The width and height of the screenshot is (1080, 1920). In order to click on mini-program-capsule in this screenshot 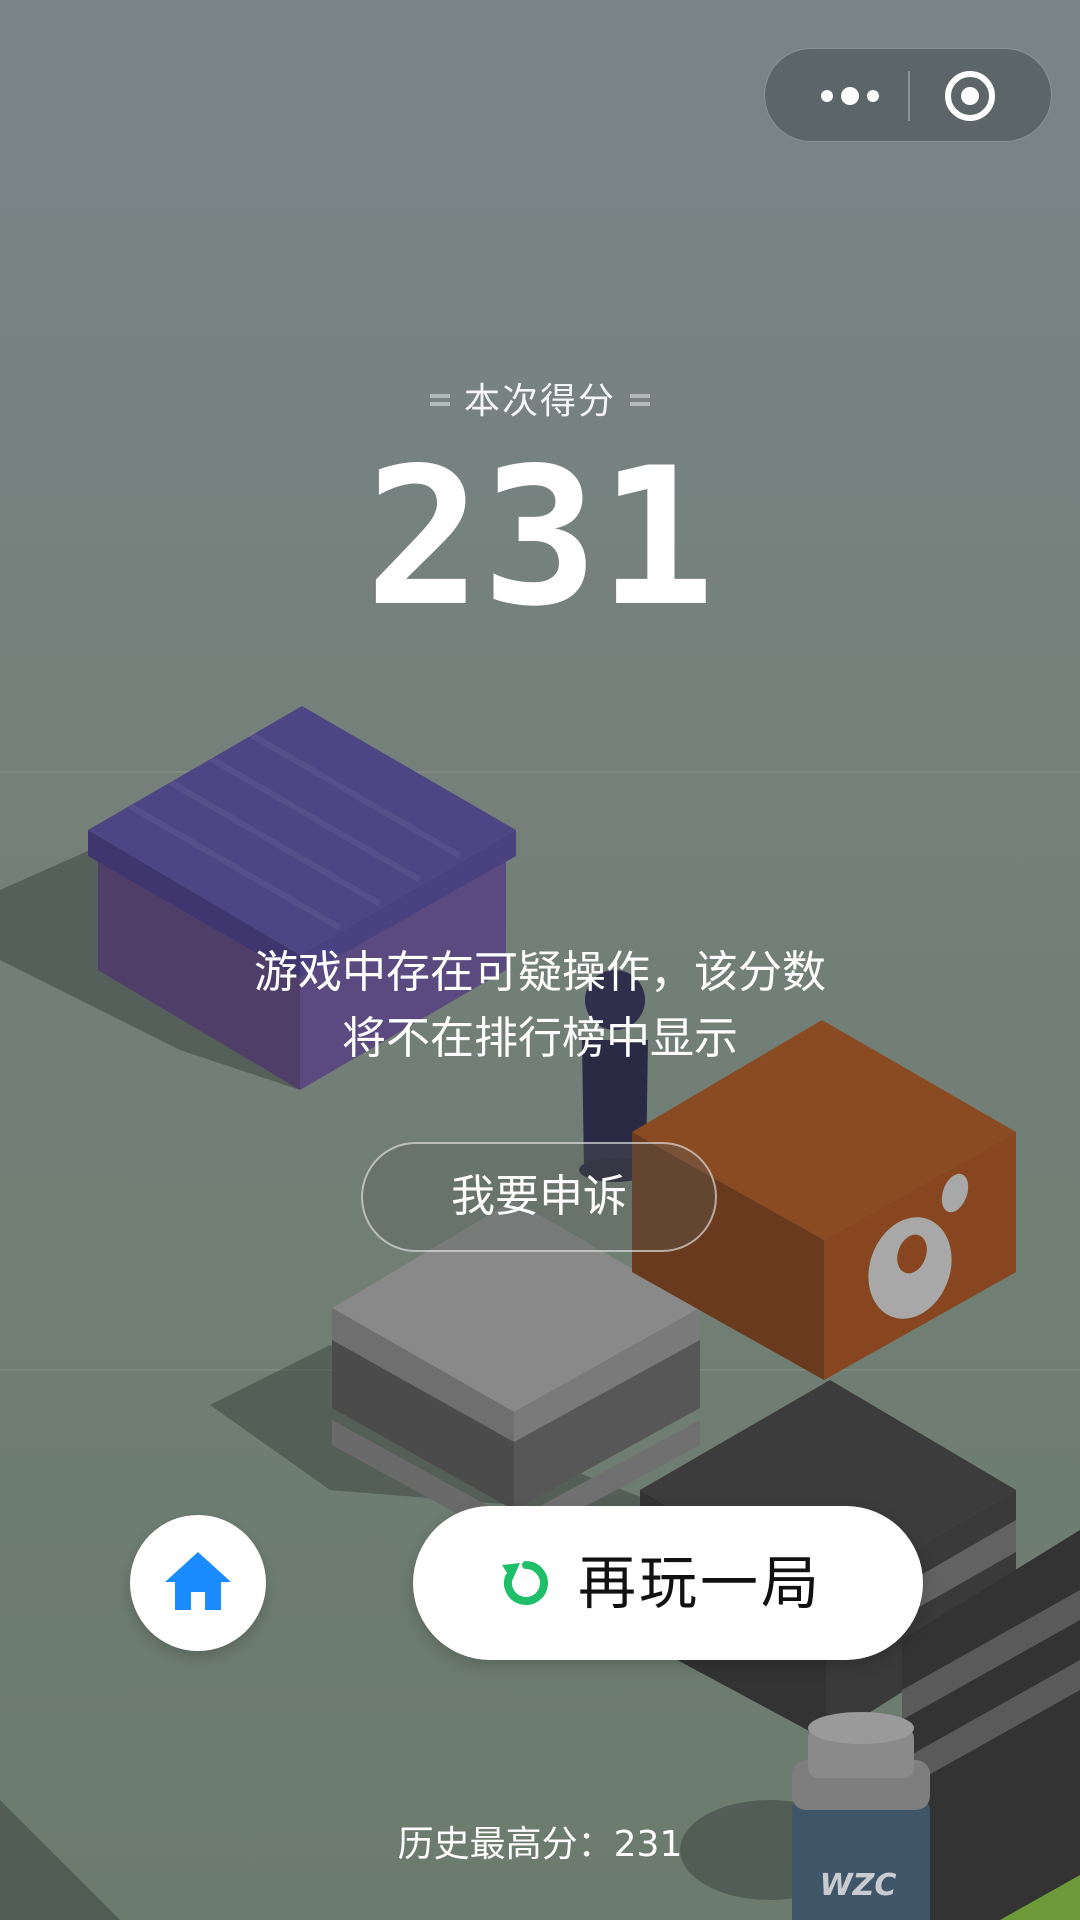, I will do `click(908, 95)`.